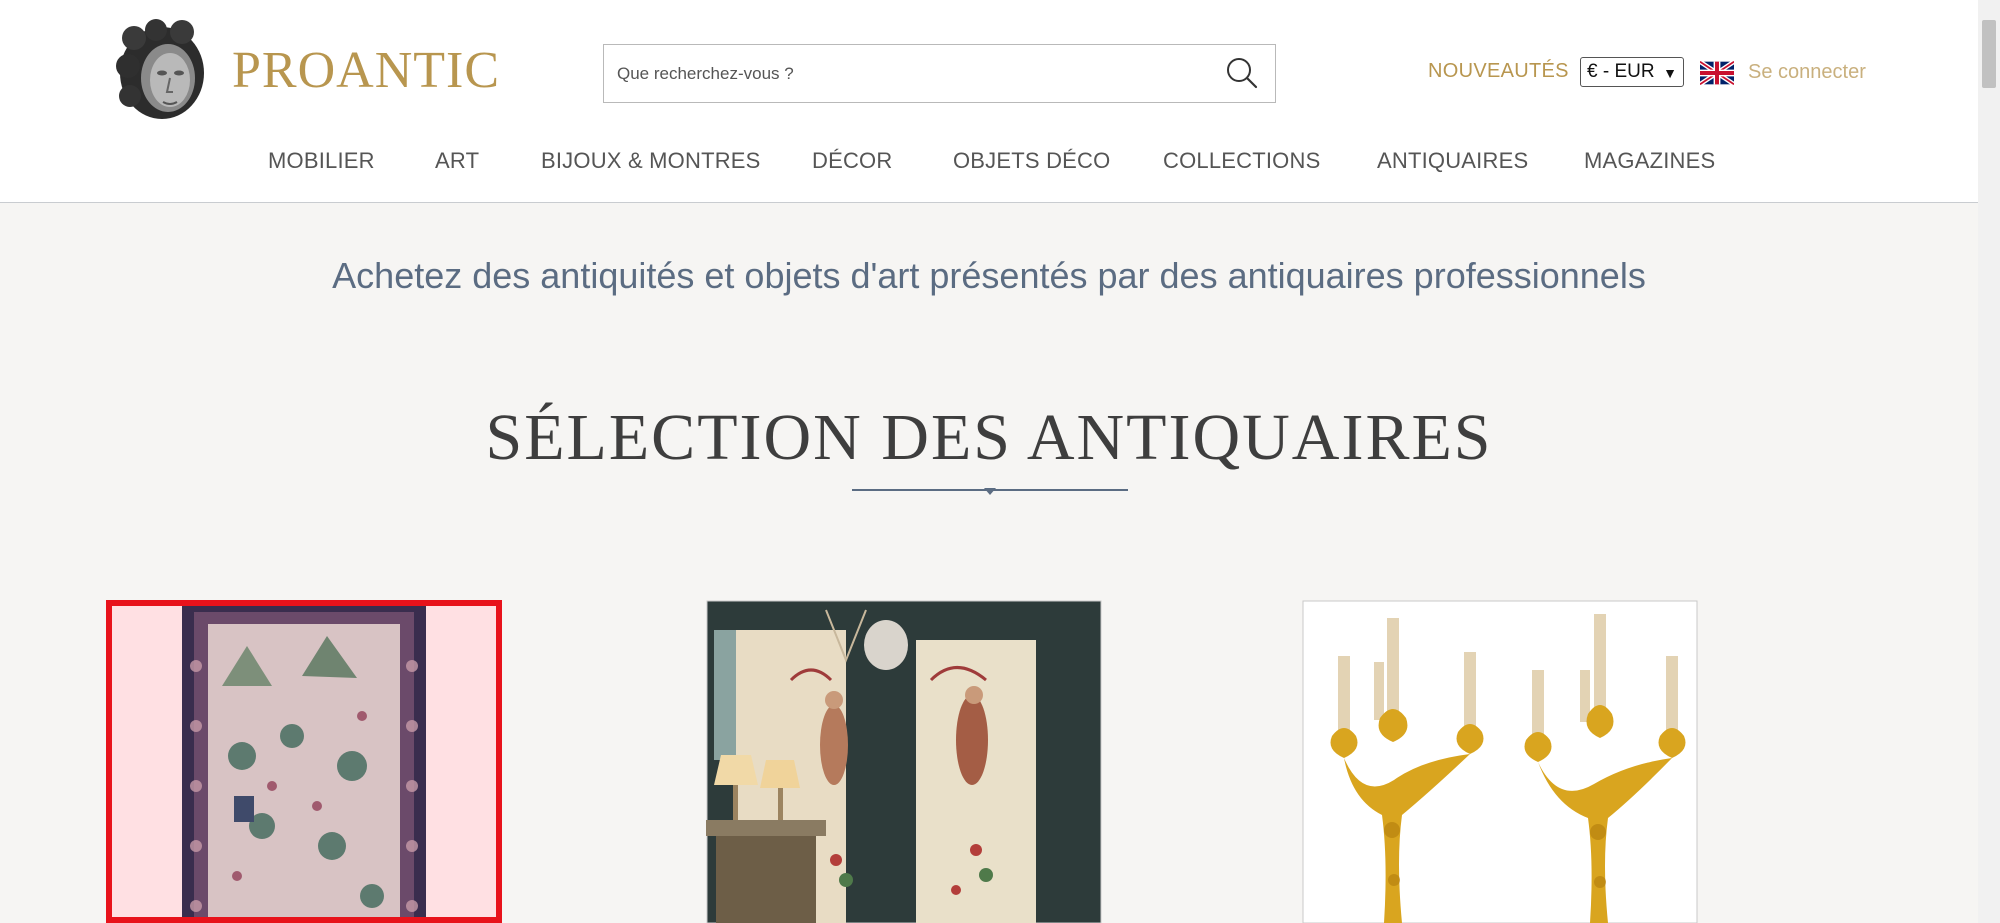 The image size is (2000, 923). Describe the element at coordinates (1031, 161) in the screenshot. I see `nav-item-objets-deco: OBJETS DÉCO` at that location.